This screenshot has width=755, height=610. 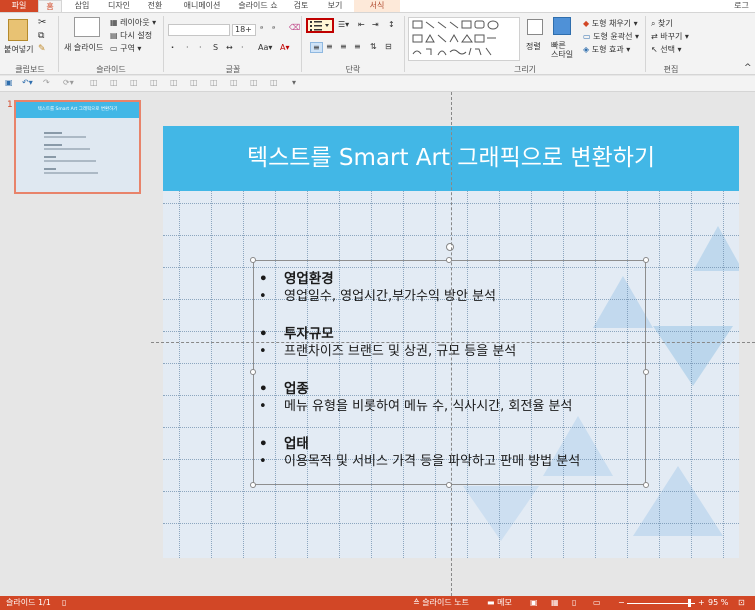 I want to click on text-direction-icon: ⇅, so click(x=373, y=46).